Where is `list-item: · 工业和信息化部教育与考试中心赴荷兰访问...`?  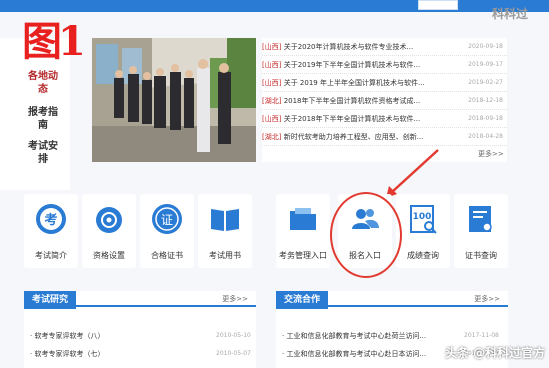 list-item: · 工业和信息化部教育与考试中心赴荷兰访问... is located at coordinates (354, 336).